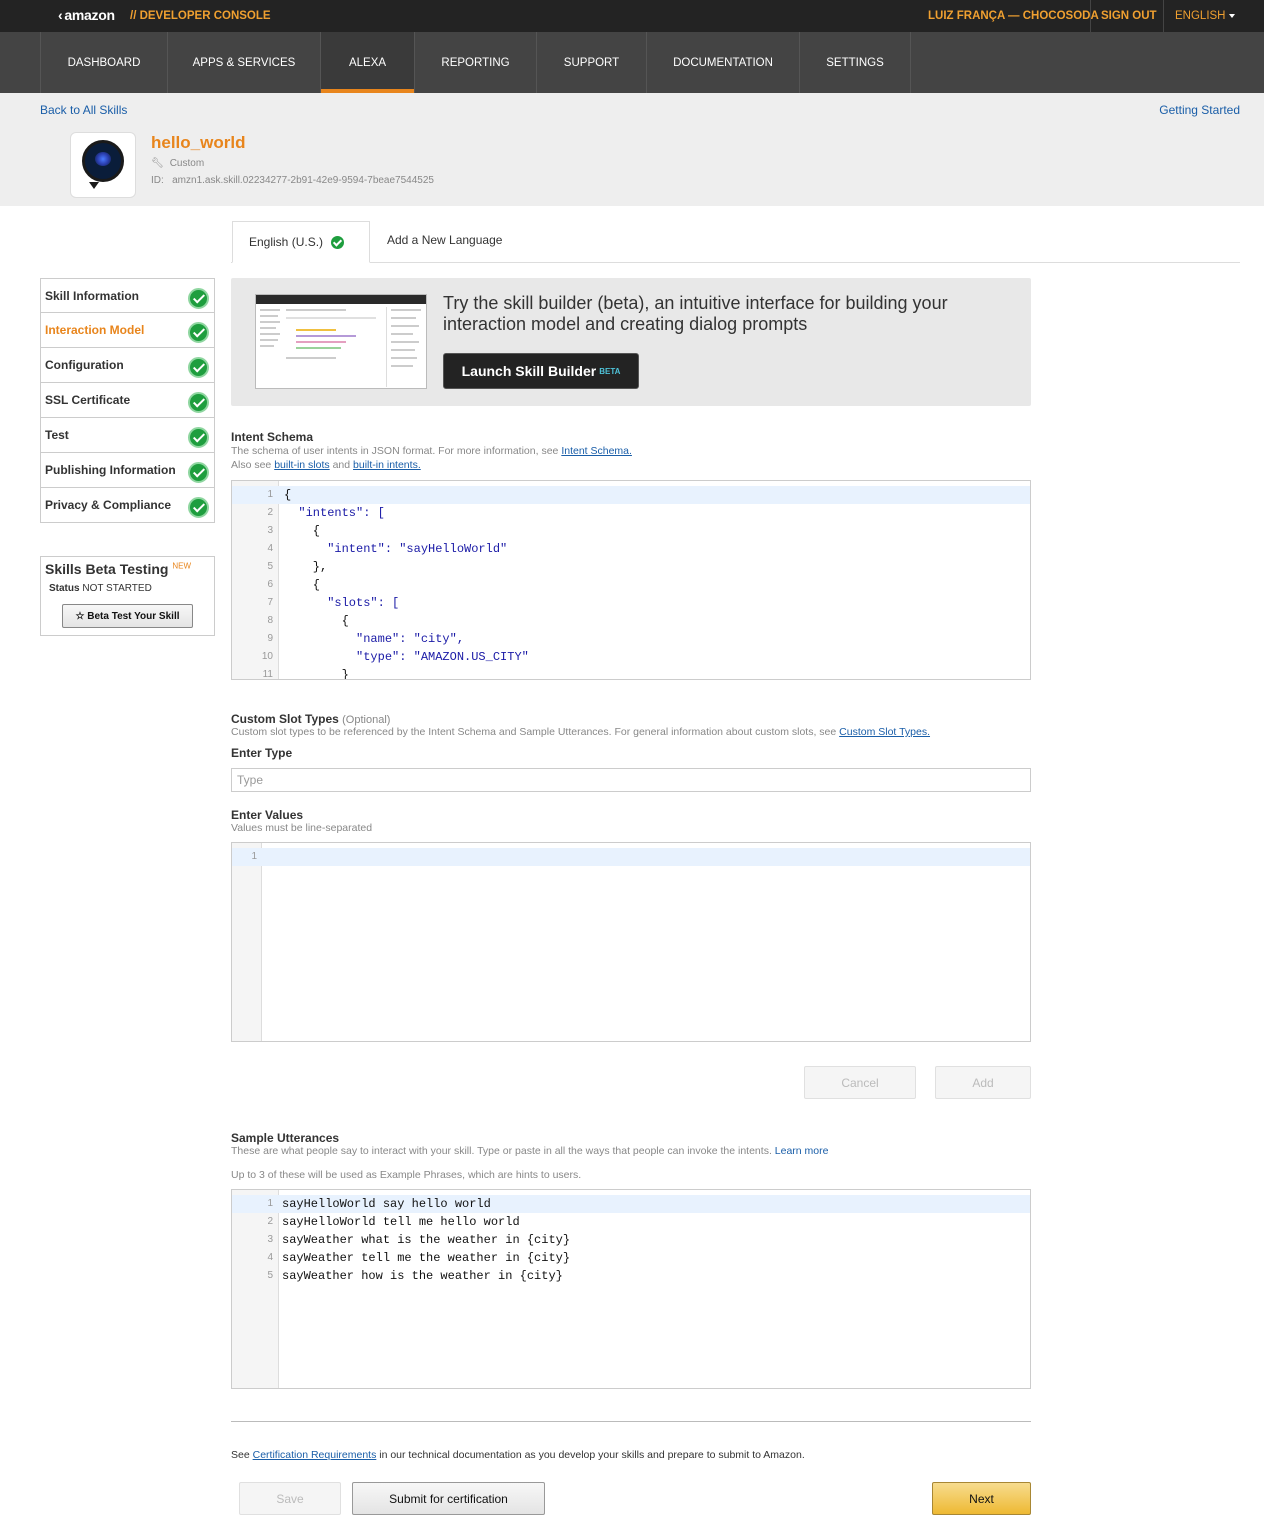  I want to click on code-line: 7 "slots": [, so click(333, 603).